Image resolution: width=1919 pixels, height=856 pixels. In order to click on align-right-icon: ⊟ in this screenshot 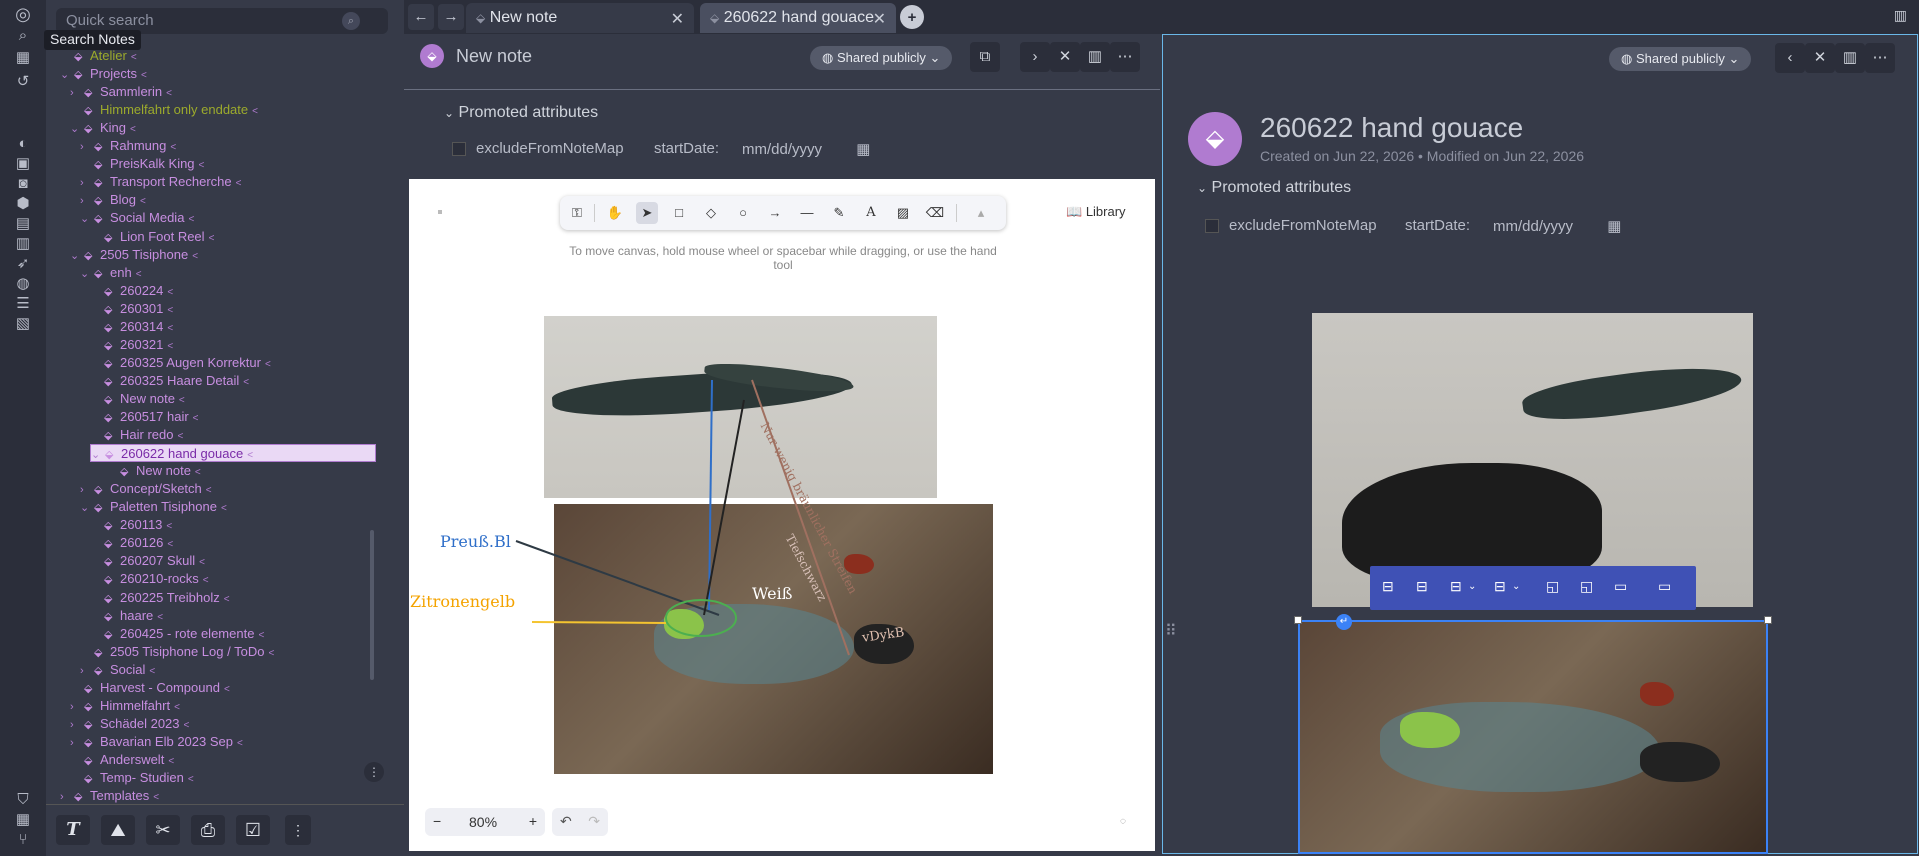, I will do `click(1456, 586)`.